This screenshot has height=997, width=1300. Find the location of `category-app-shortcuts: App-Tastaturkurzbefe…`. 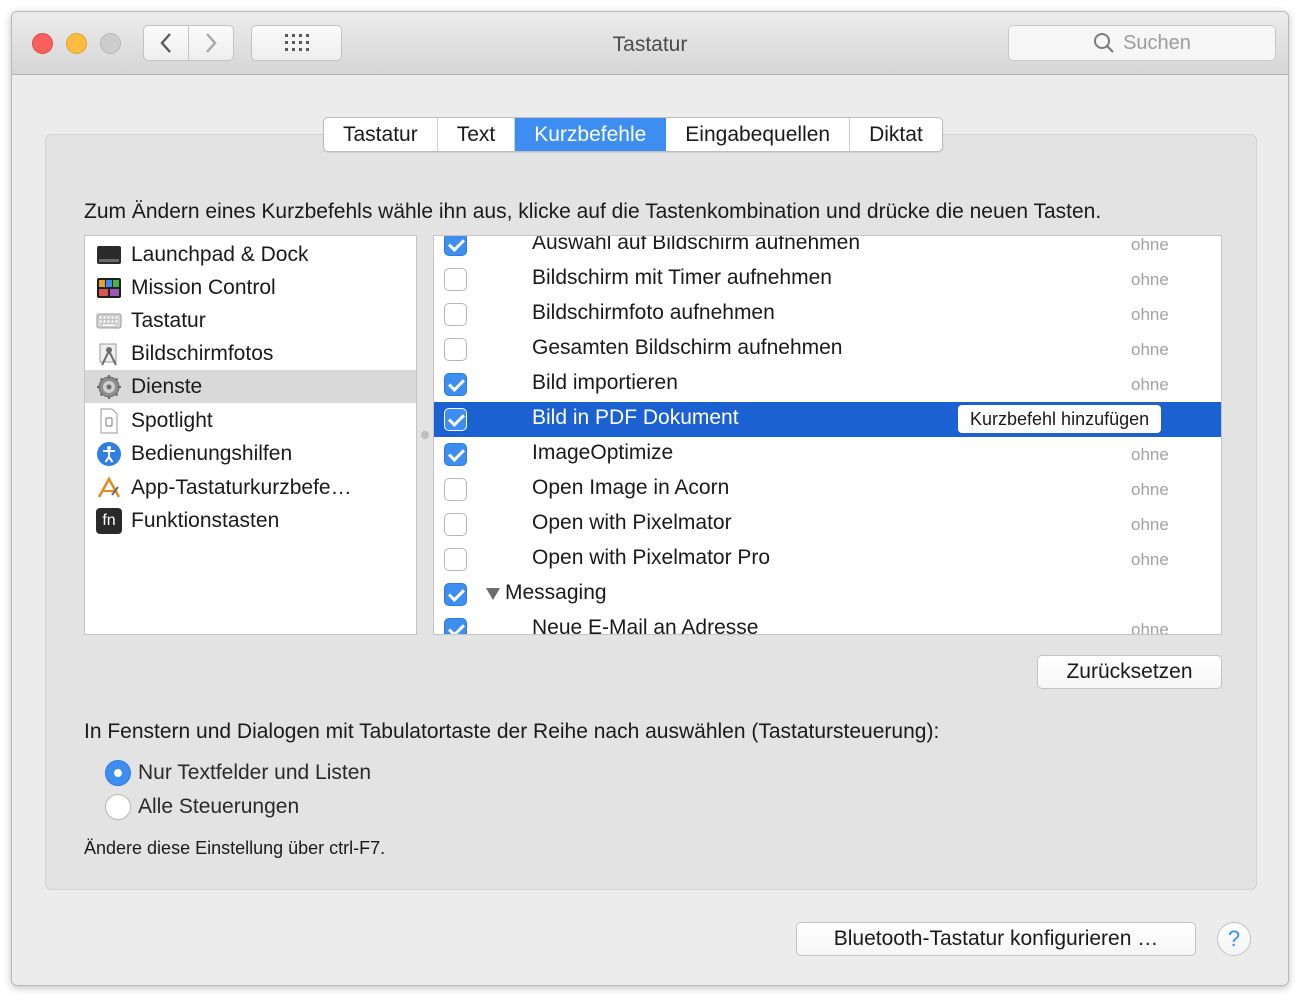

category-app-shortcuts: App-Tastaturkurzbefe… is located at coordinates (250, 487).